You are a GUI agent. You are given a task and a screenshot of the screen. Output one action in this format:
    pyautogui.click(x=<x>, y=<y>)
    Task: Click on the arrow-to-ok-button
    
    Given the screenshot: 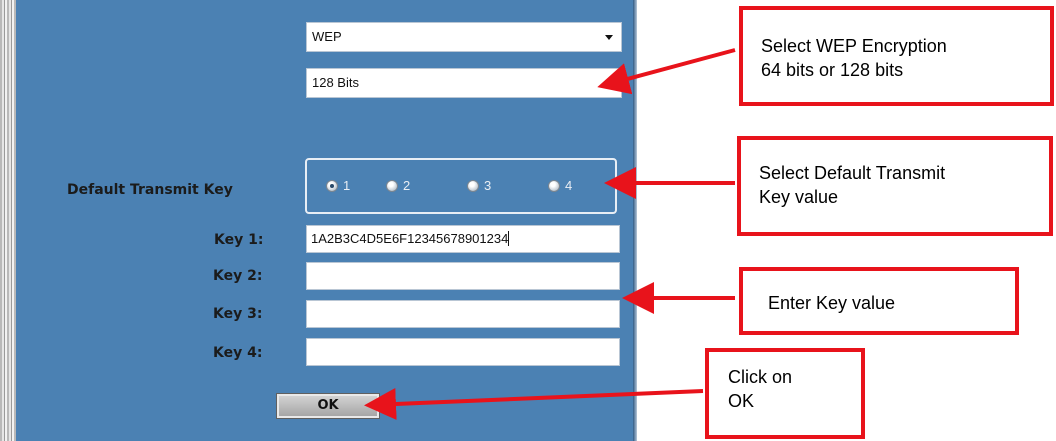 What is the action you would take?
    pyautogui.click(x=534, y=404)
    